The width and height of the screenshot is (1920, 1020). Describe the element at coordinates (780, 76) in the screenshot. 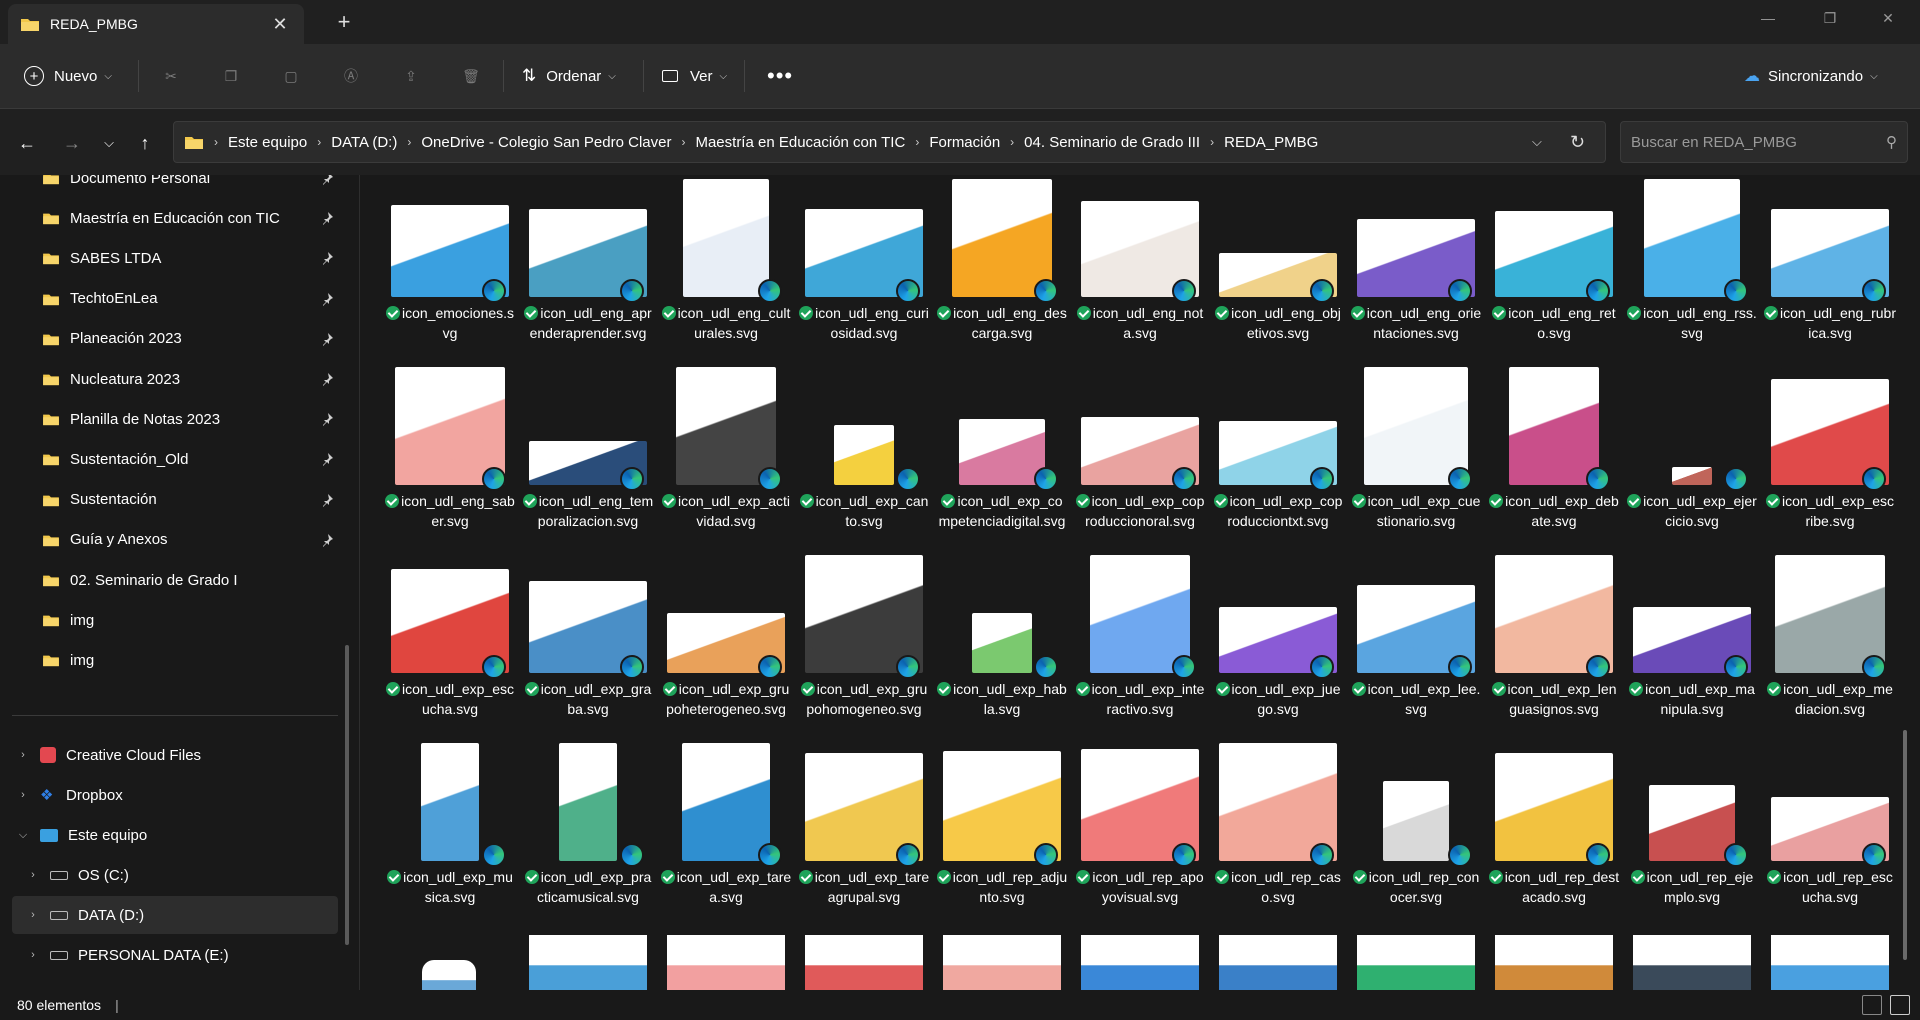

I see `more-options-button: •••` at that location.